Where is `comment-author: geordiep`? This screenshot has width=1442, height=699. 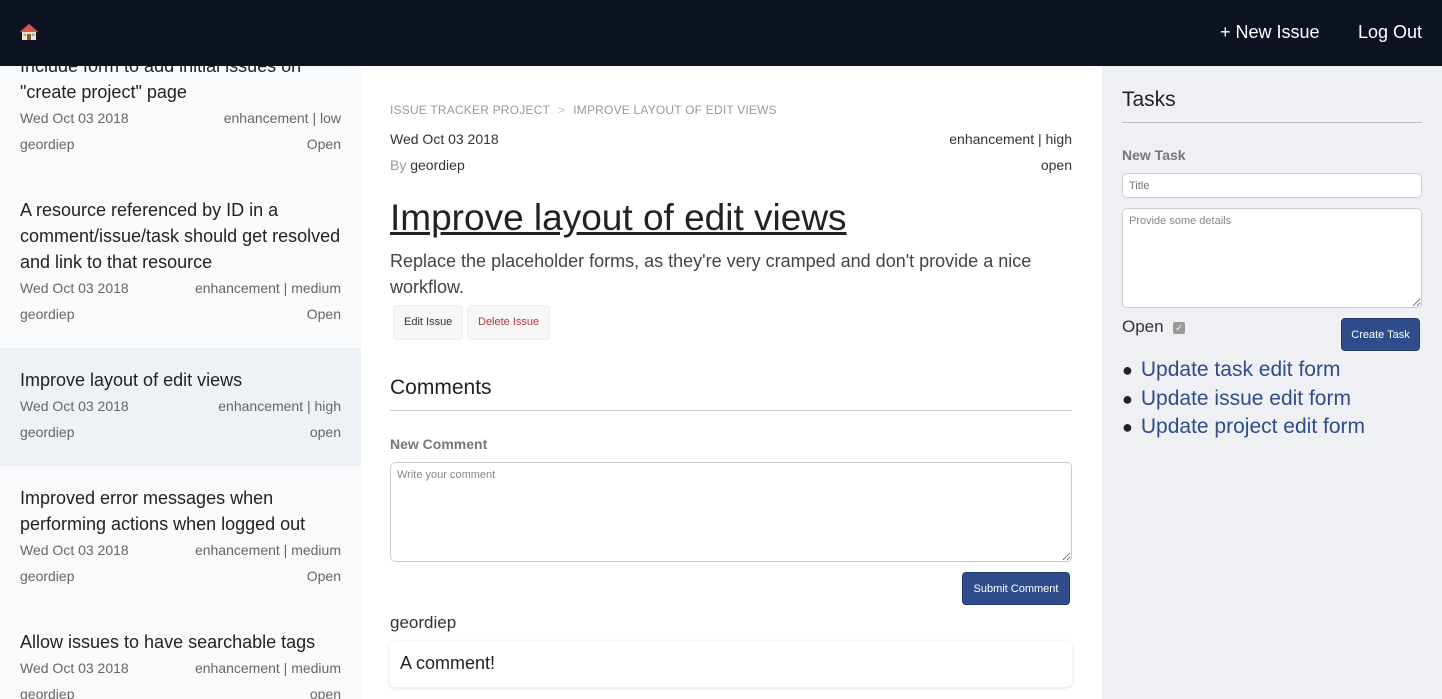 comment-author: geordiep is located at coordinates (423, 622).